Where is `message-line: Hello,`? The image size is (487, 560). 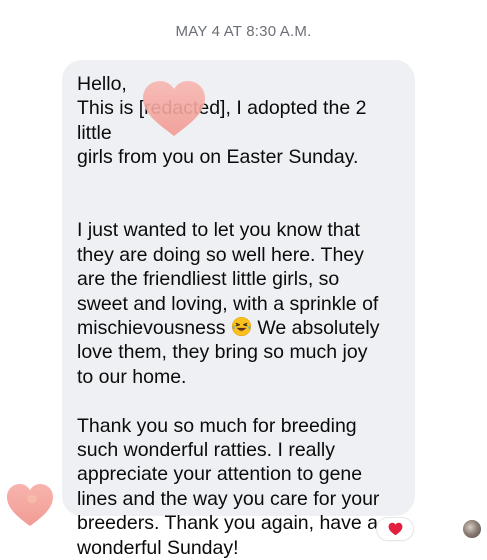 message-line: Hello, is located at coordinates (102, 84).